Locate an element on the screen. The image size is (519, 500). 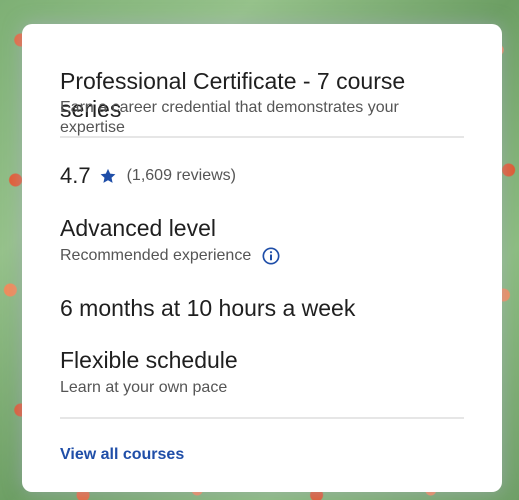
star-icon is located at coordinates (108, 176).